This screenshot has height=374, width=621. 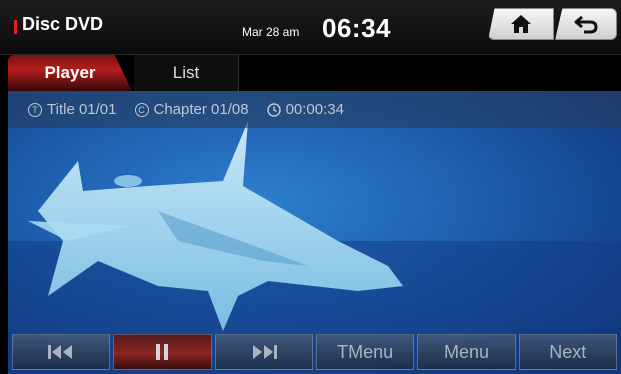 I want to click on tmenu-button: TMenu, so click(x=365, y=352).